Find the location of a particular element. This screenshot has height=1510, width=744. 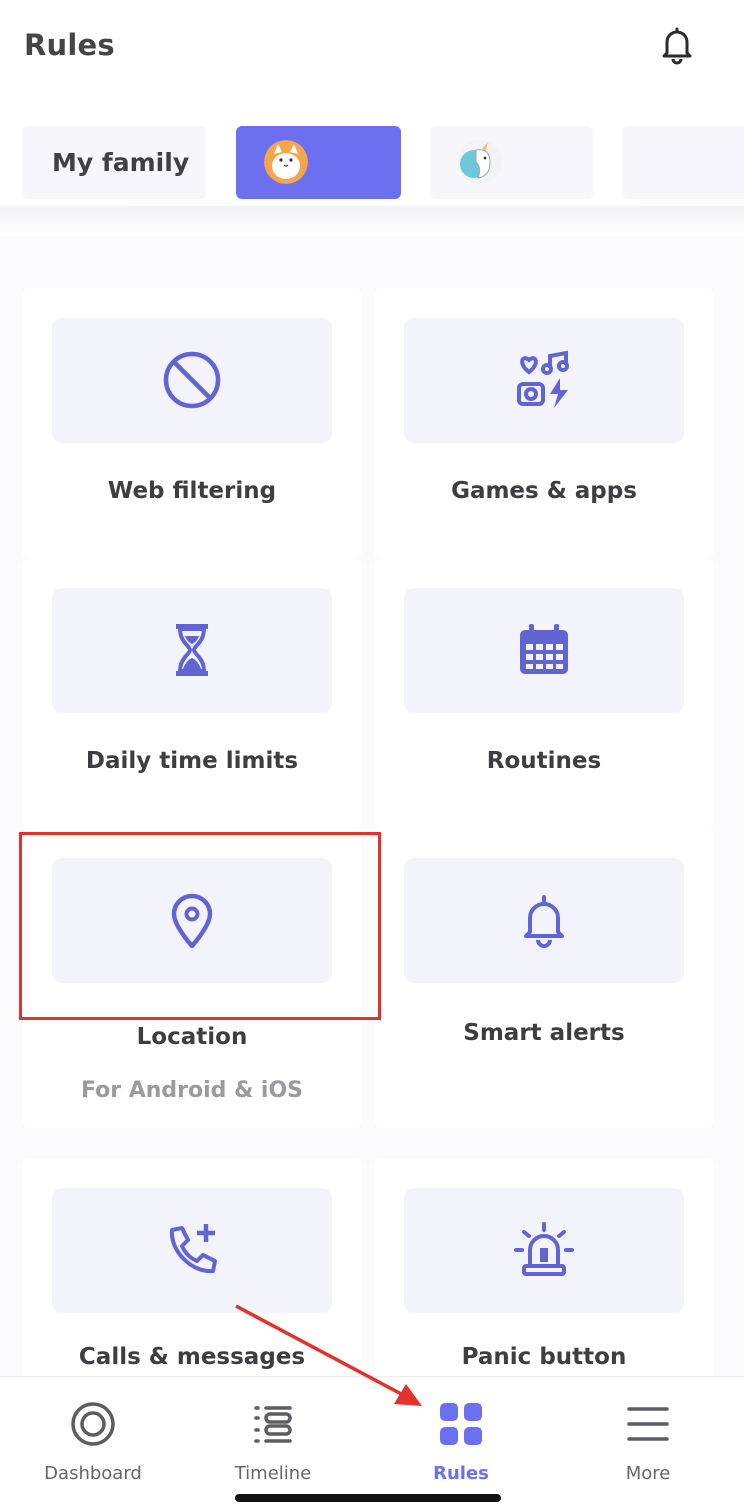

rule-card-smart-alerts: Smart alerts is located at coordinates (544, 978).